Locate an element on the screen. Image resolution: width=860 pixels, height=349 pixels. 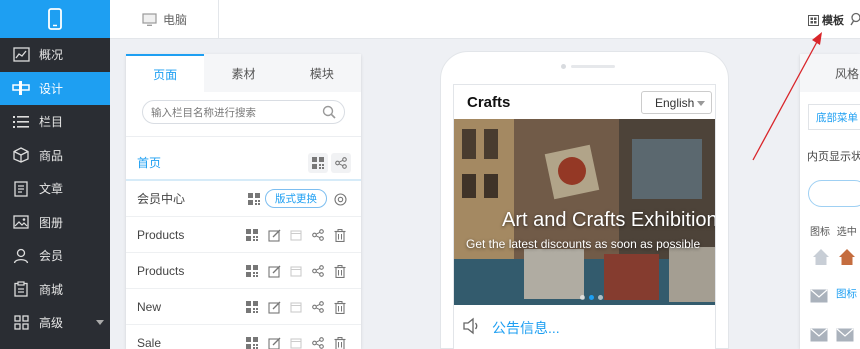
chart-icon is located at coordinates (21, 55).